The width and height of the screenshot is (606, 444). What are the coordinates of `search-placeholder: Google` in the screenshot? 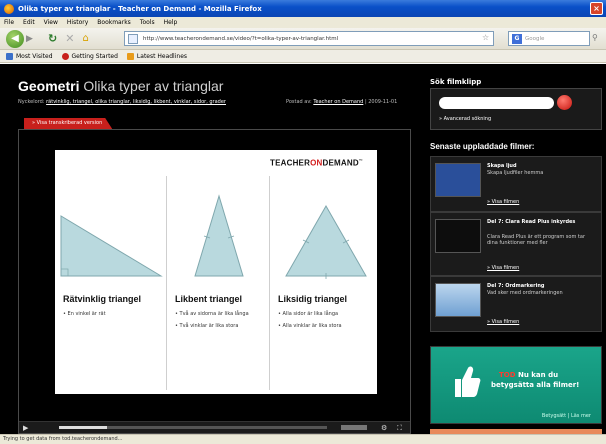 It's located at (535, 38).